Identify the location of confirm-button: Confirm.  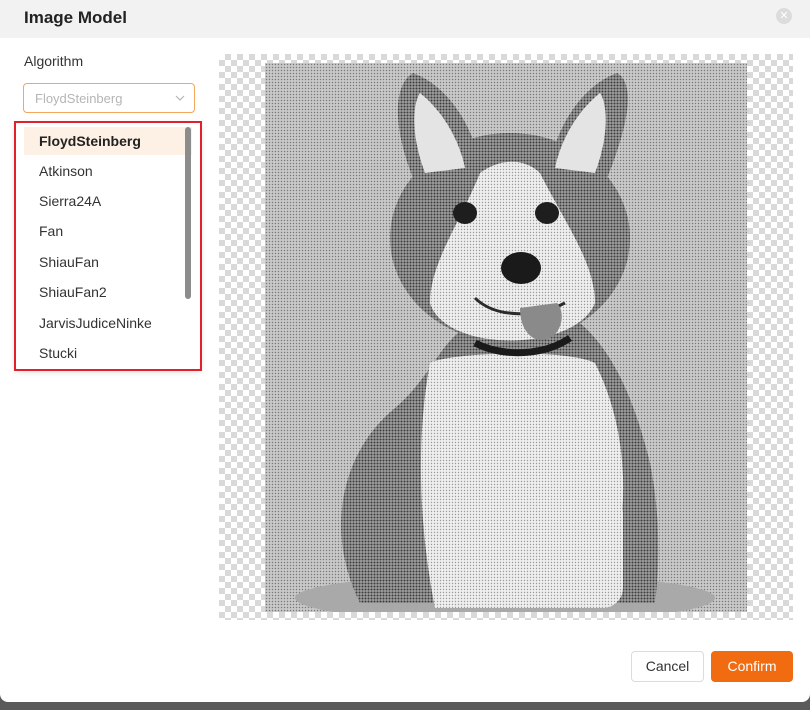
(752, 666).